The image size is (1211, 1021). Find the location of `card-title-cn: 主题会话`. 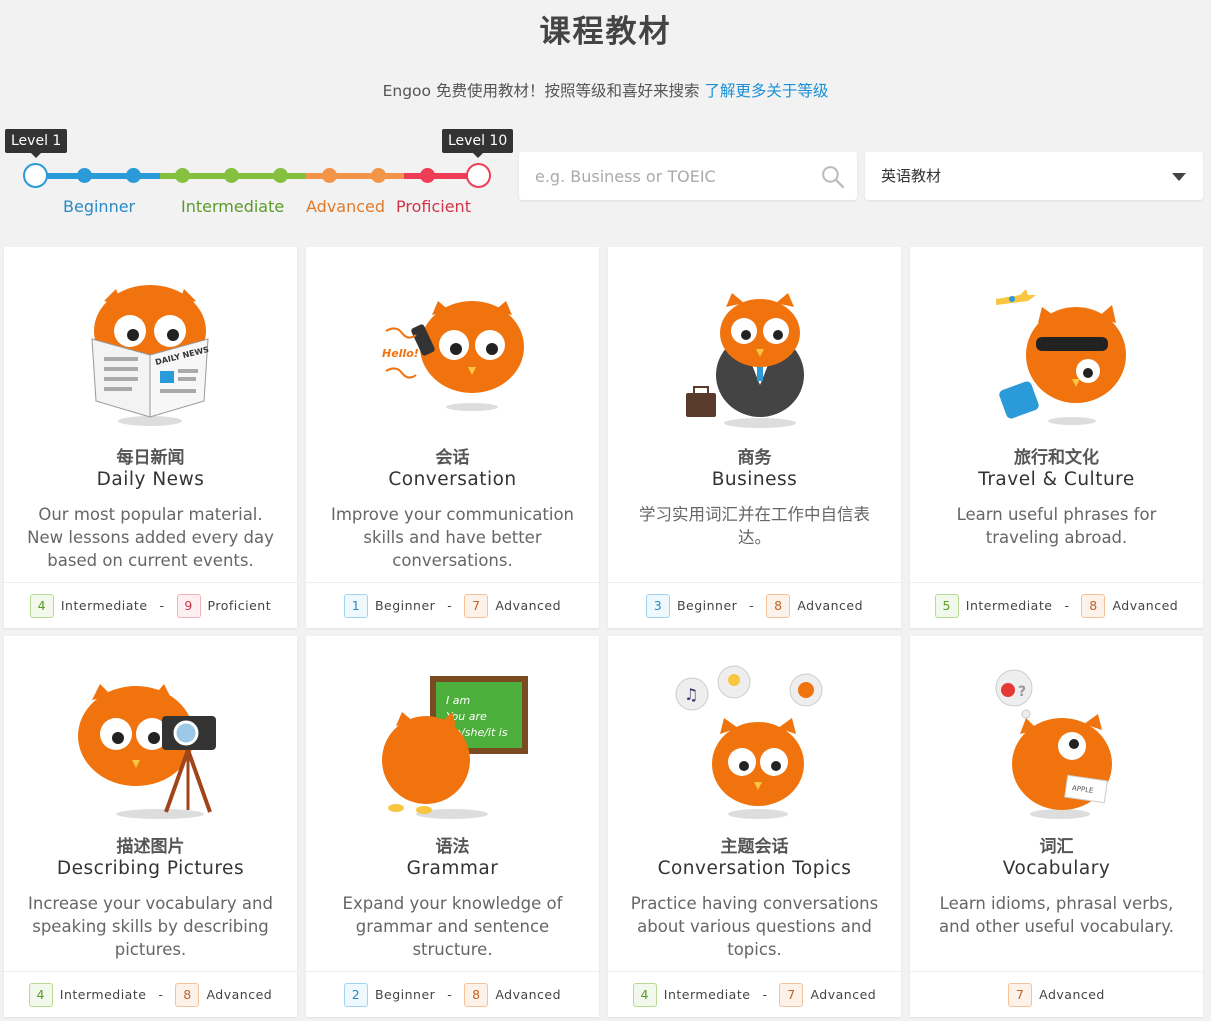

card-title-cn: 主题会话 is located at coordinates (754, 847).